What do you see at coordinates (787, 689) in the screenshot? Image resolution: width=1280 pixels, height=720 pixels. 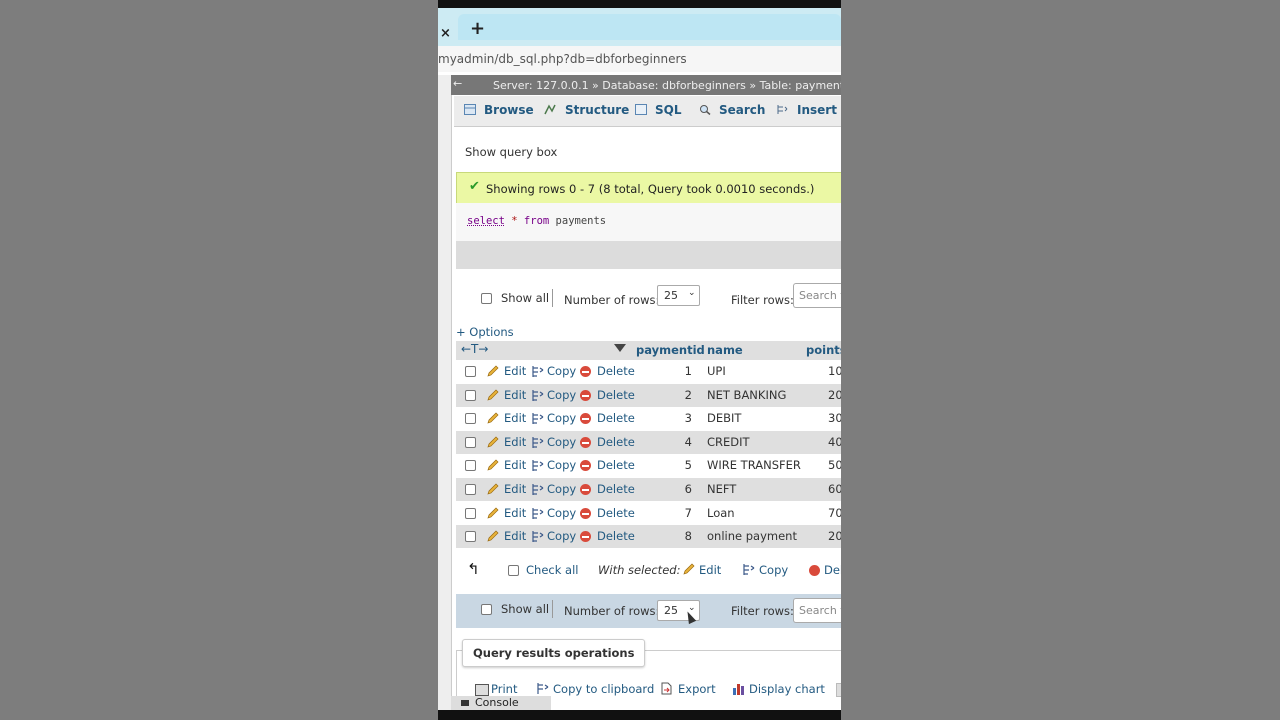 I see `display-chart-link: Display chart` at bounding box center [787, 689].